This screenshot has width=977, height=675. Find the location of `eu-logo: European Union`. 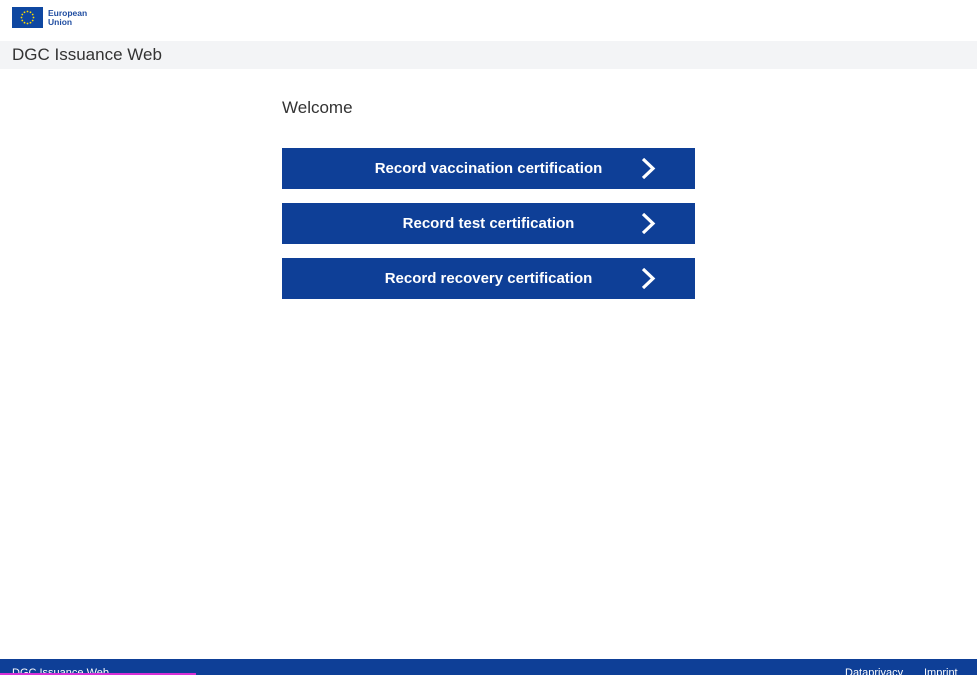

eu-logo: European Union is located at coordinates (49, 17).